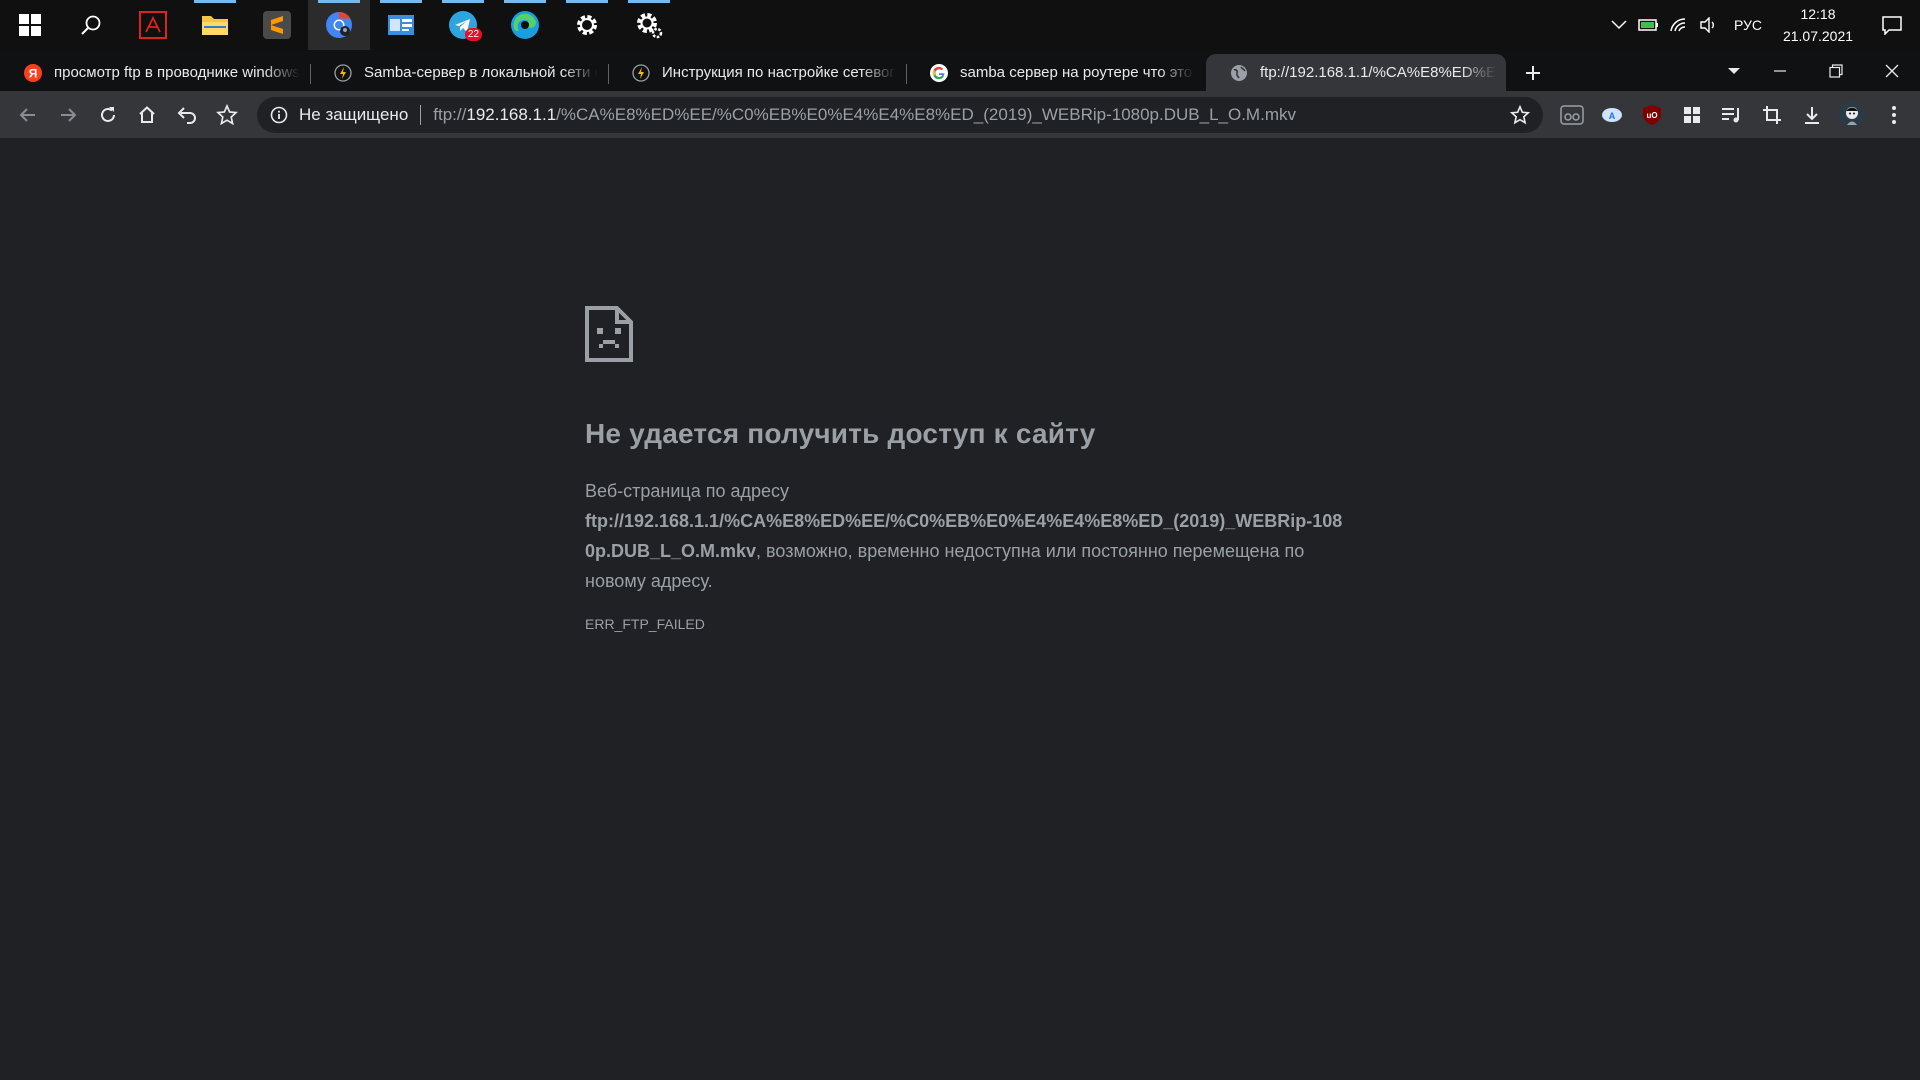 This screenshot has height=1080, width=1920. I want to click on notification-center-icon, so click(1892, 25).